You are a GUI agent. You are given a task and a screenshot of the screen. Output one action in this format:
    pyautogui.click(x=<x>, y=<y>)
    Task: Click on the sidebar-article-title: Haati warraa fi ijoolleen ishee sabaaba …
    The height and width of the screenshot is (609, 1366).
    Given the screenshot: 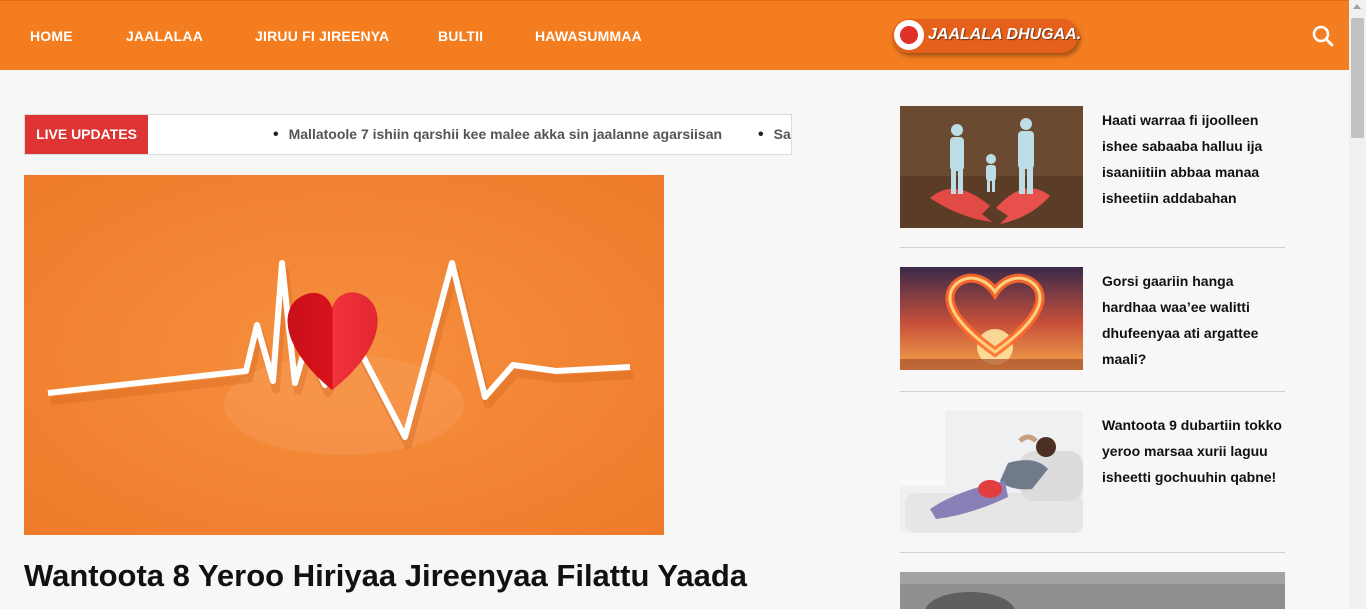 What is the action you would take?
    pyautogui.click(x=1192, y=159)
    